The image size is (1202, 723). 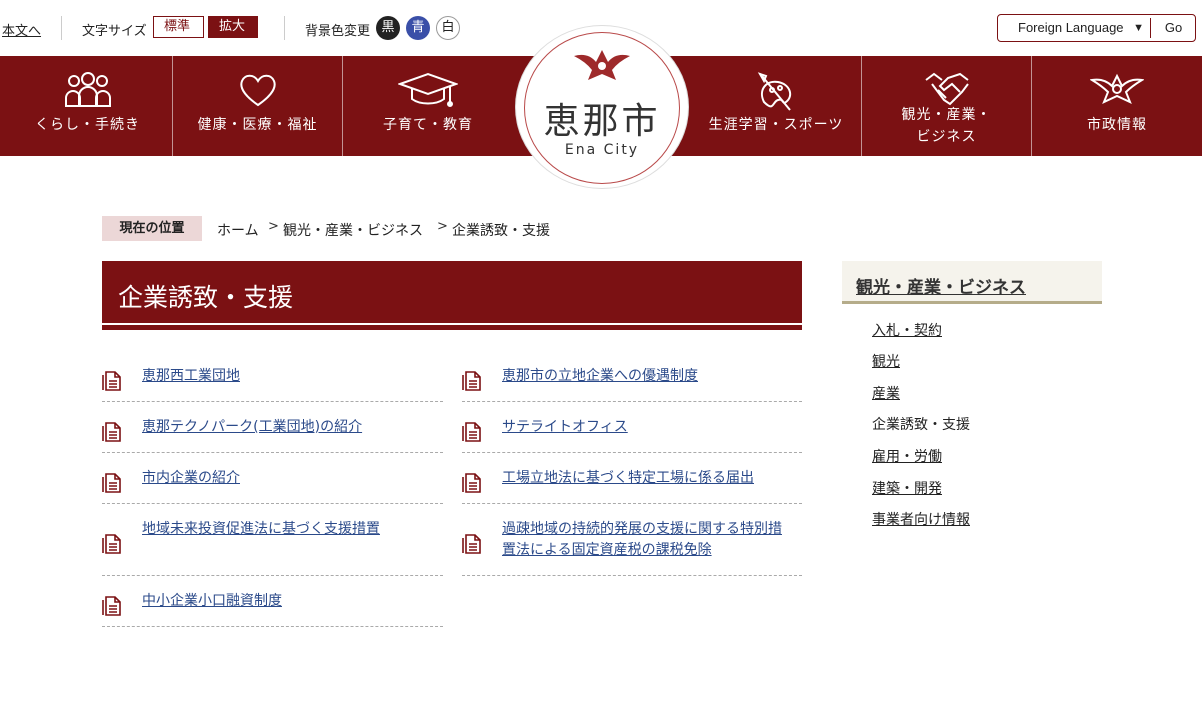 What do you see at coordinates (602, 121) in the screenshot?
I see `city-logo-name: 恵那市` at bounding box center [602, 121].